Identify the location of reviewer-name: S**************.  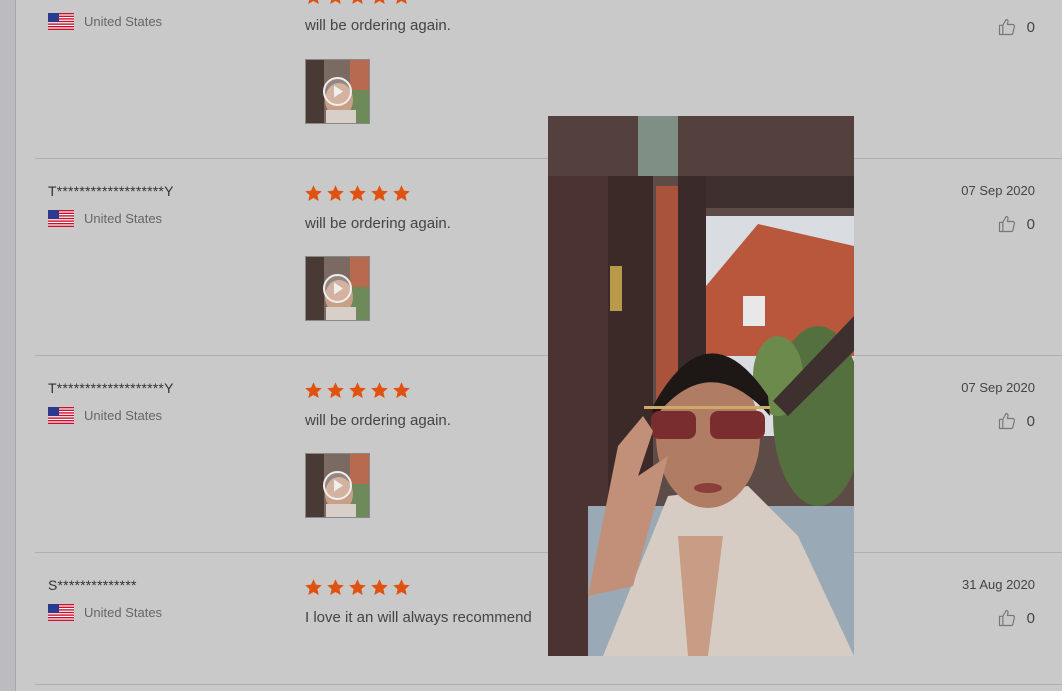
(92, 585).